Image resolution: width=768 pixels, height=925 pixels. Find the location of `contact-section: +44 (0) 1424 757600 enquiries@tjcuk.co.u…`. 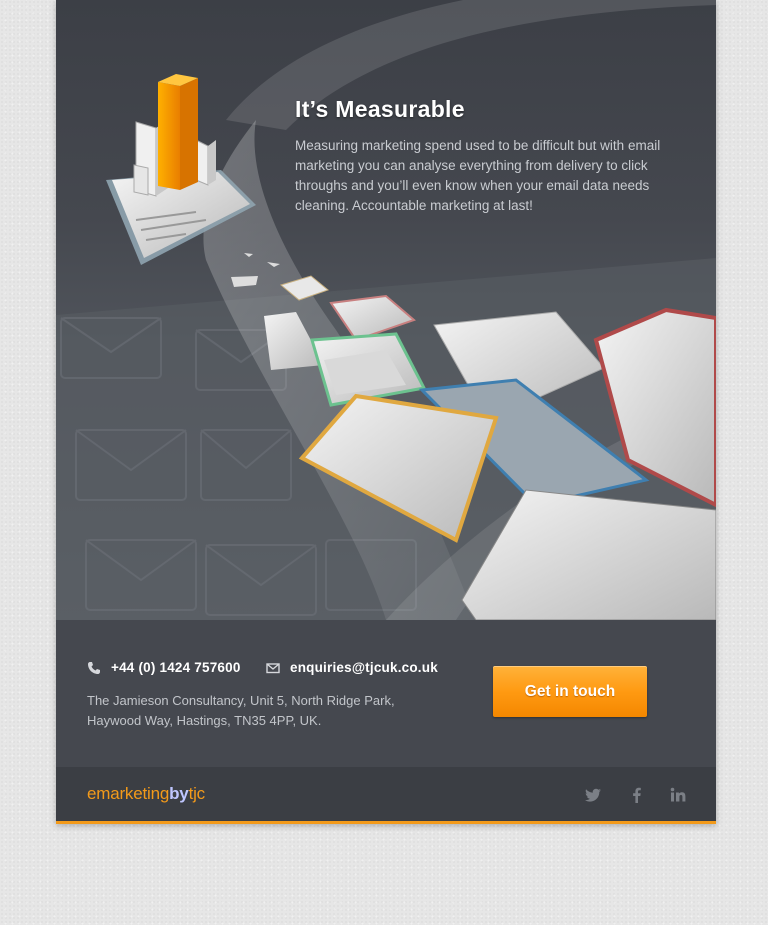

contact-section: +44 (0) 1424 757600 enquiries@tjcuk.co.u… is located at coordinates (386, 693).